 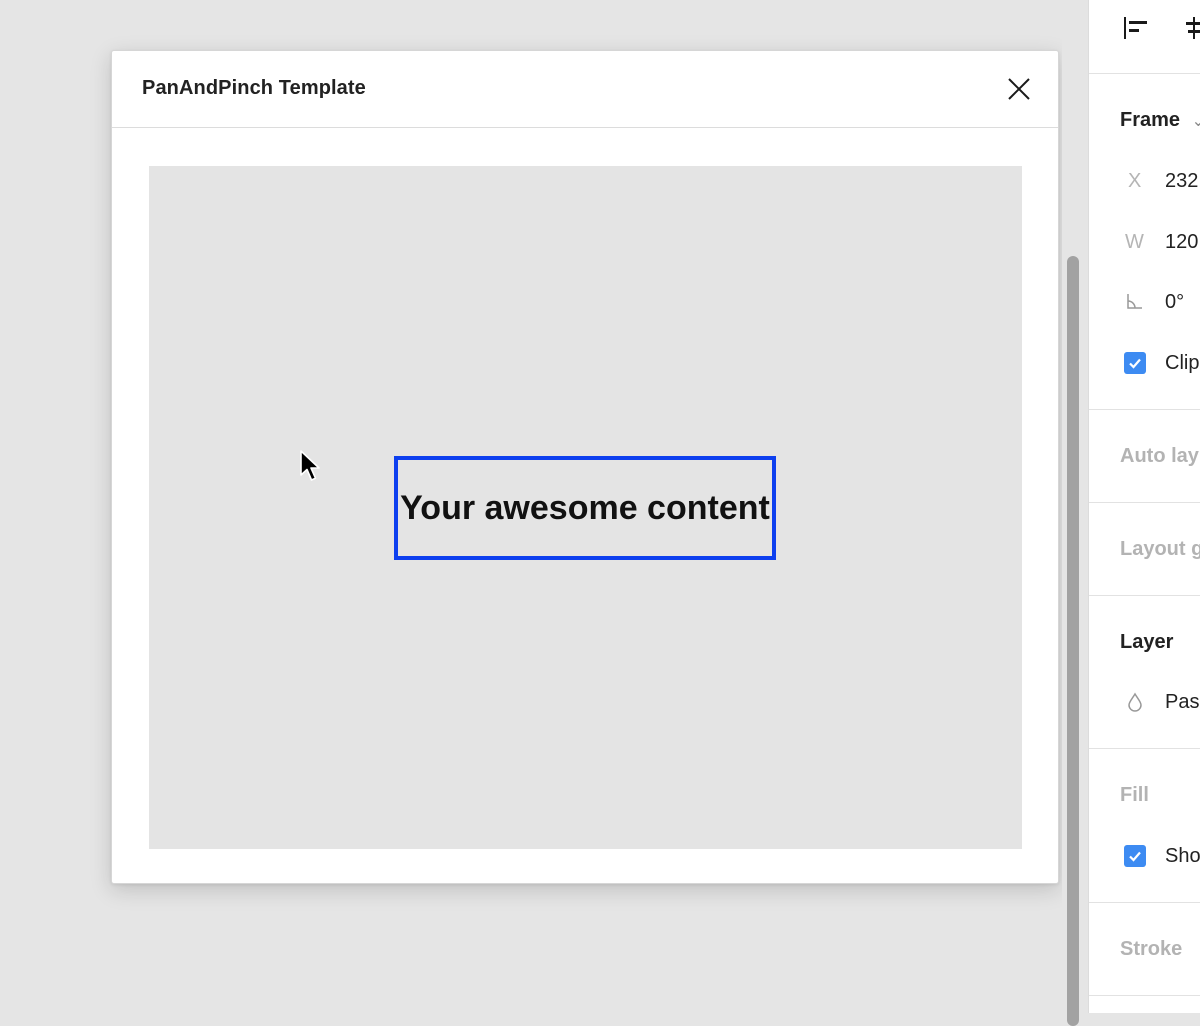 What do you see at coordinates (585, 89) in the screenshot?
I see `modal-header: PanAndPinch Template` at bounding box center [585, 89].